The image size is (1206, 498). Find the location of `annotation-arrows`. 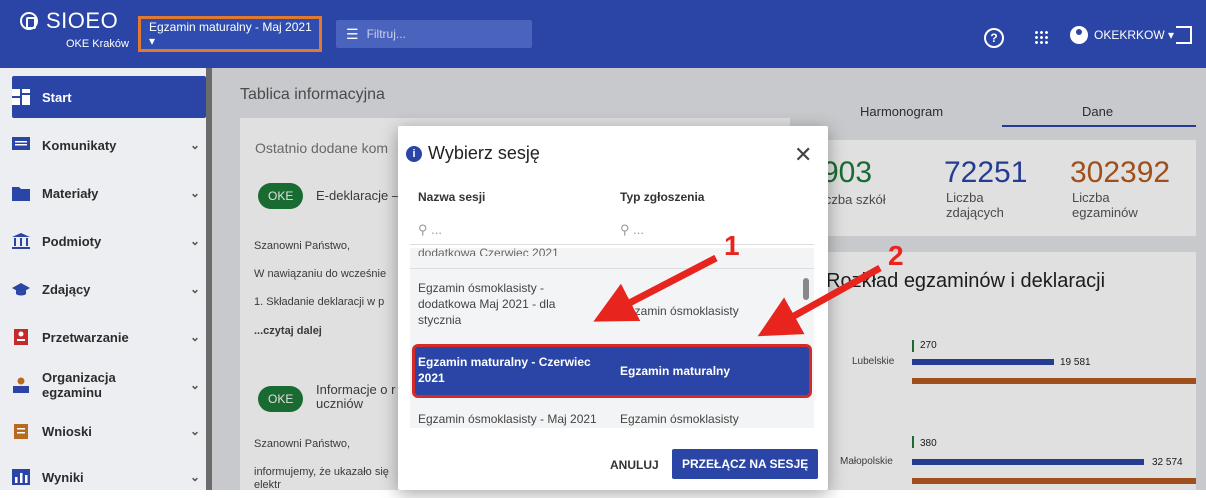

annotation-arrows is located at coordinates (737, 295).